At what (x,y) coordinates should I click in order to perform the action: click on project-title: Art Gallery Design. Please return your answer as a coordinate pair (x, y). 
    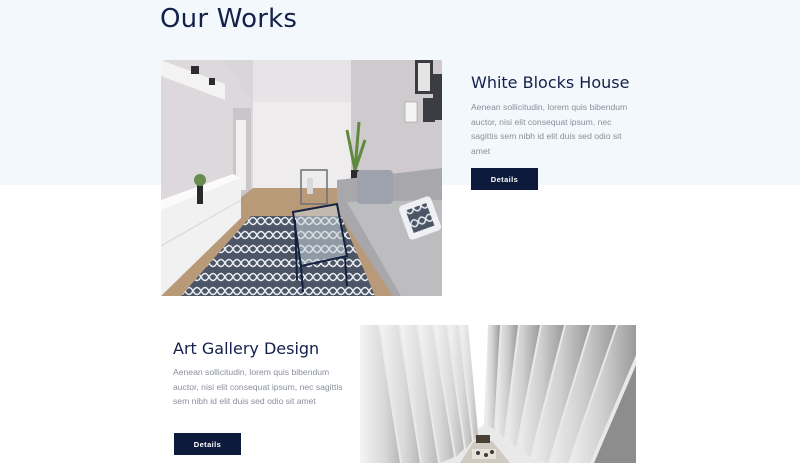
    Looking at the image, I should click on (246, 348).